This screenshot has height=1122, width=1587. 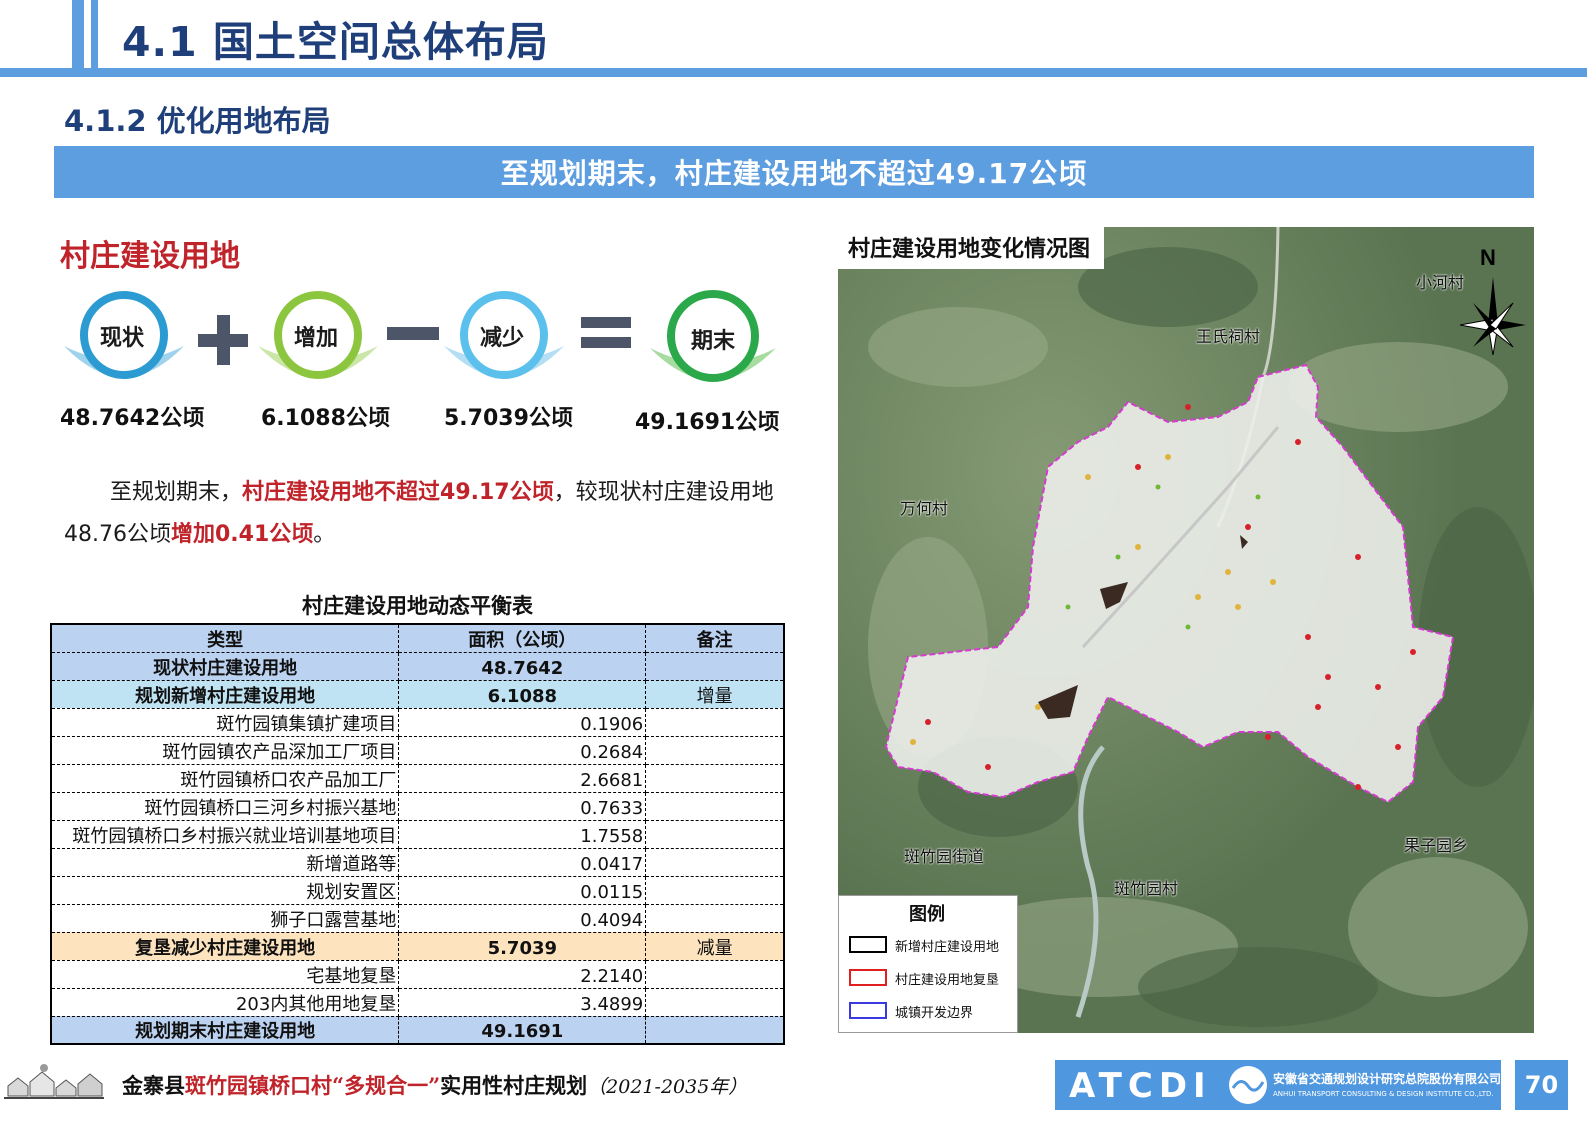 What do you see at coordinates (417, 1030) in the screenshot?
I see `table-row: 规划期末村庄建设用地 49.1691` at bounding box center [417, 1030].